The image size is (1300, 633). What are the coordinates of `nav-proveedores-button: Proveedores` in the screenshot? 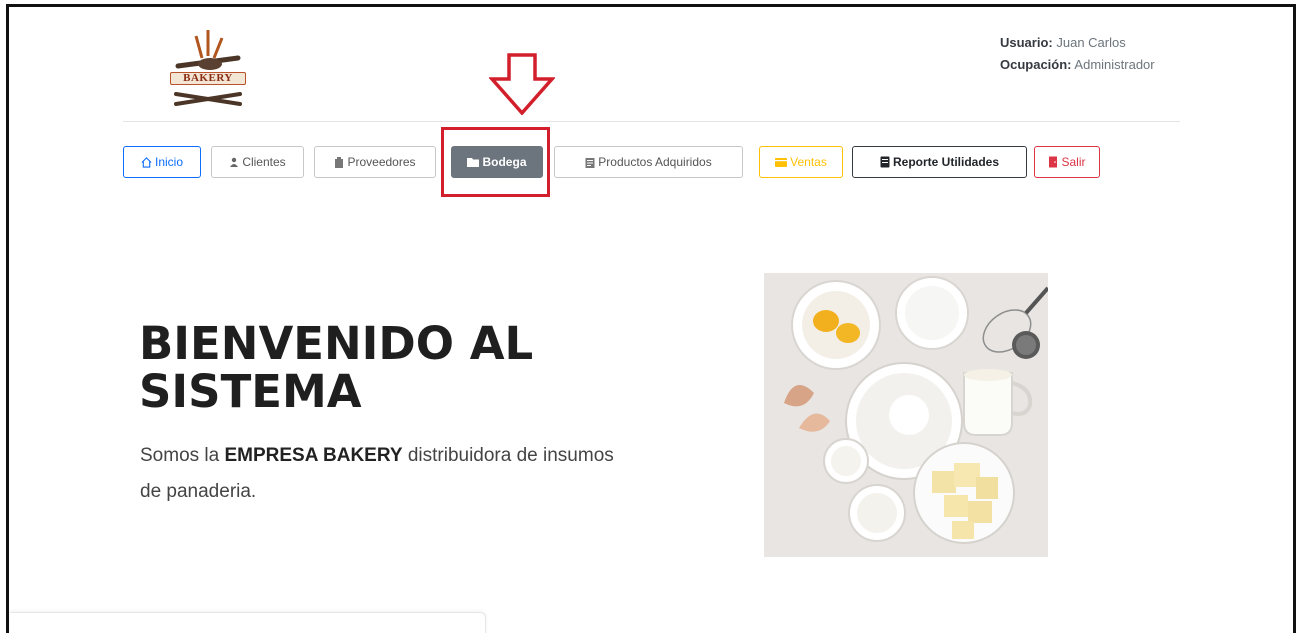 It's located at (375, 162).